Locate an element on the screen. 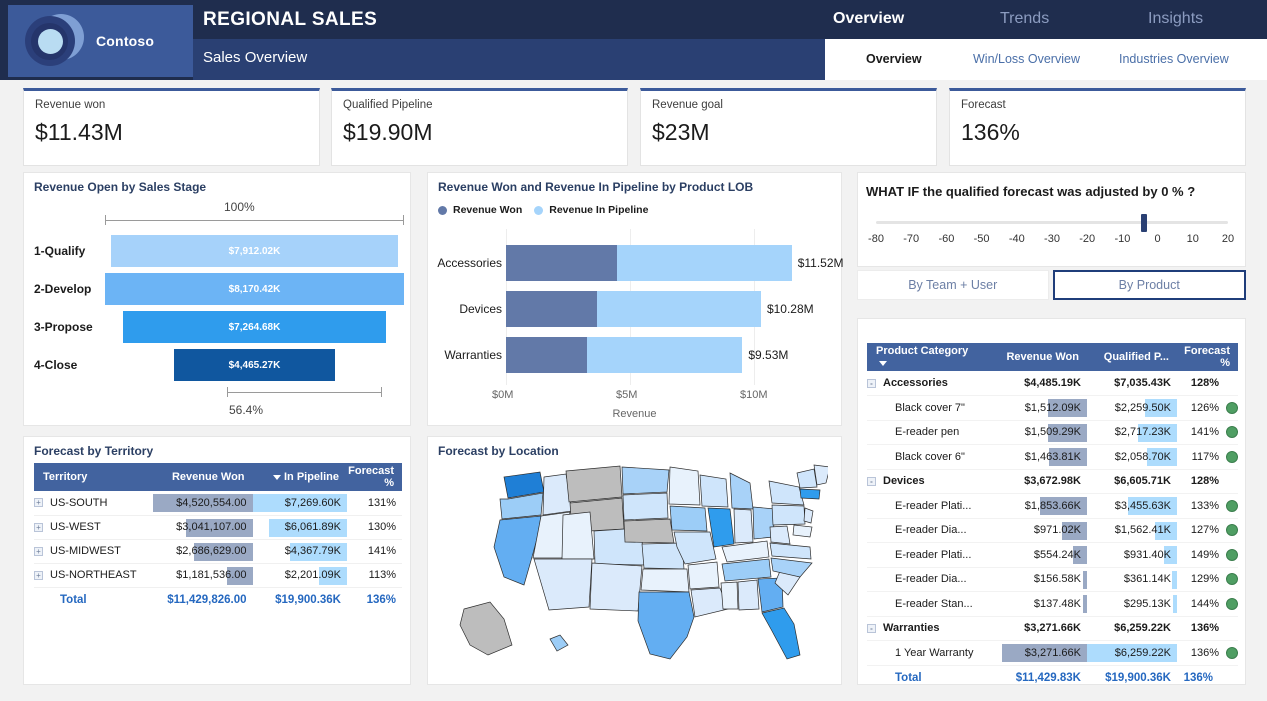 Image resolution: width=1267 pixels, height=701 pixels. product-name-cell: E-reader pen is located at coordinates (929, 432).